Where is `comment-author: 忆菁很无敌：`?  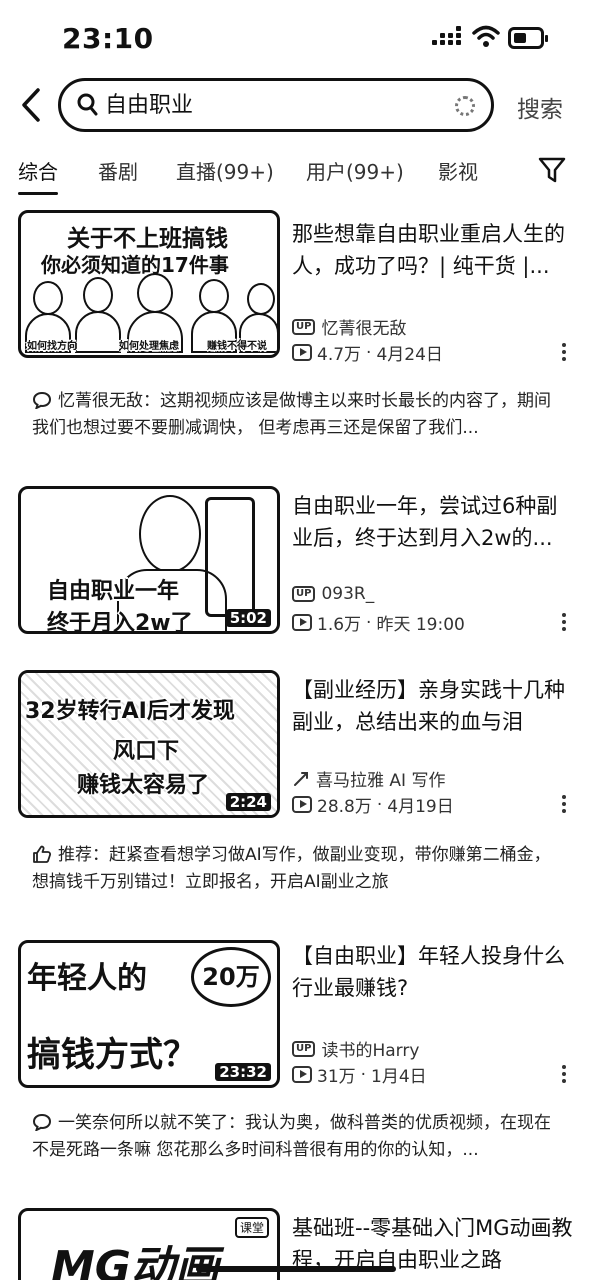
comment-author: 忆菁很无敌： is located at coordinates (109, 401).